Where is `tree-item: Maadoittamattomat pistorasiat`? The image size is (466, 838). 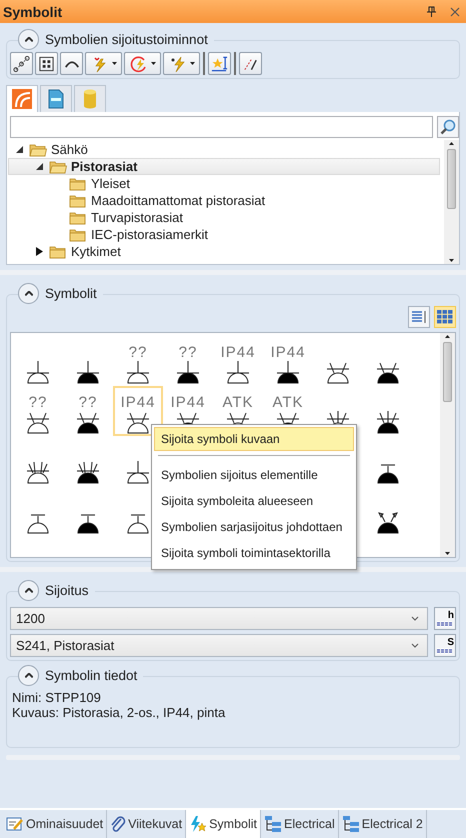 tree-item: Maadoittamattomat pistorasiat is located at coordinates (224, 200).